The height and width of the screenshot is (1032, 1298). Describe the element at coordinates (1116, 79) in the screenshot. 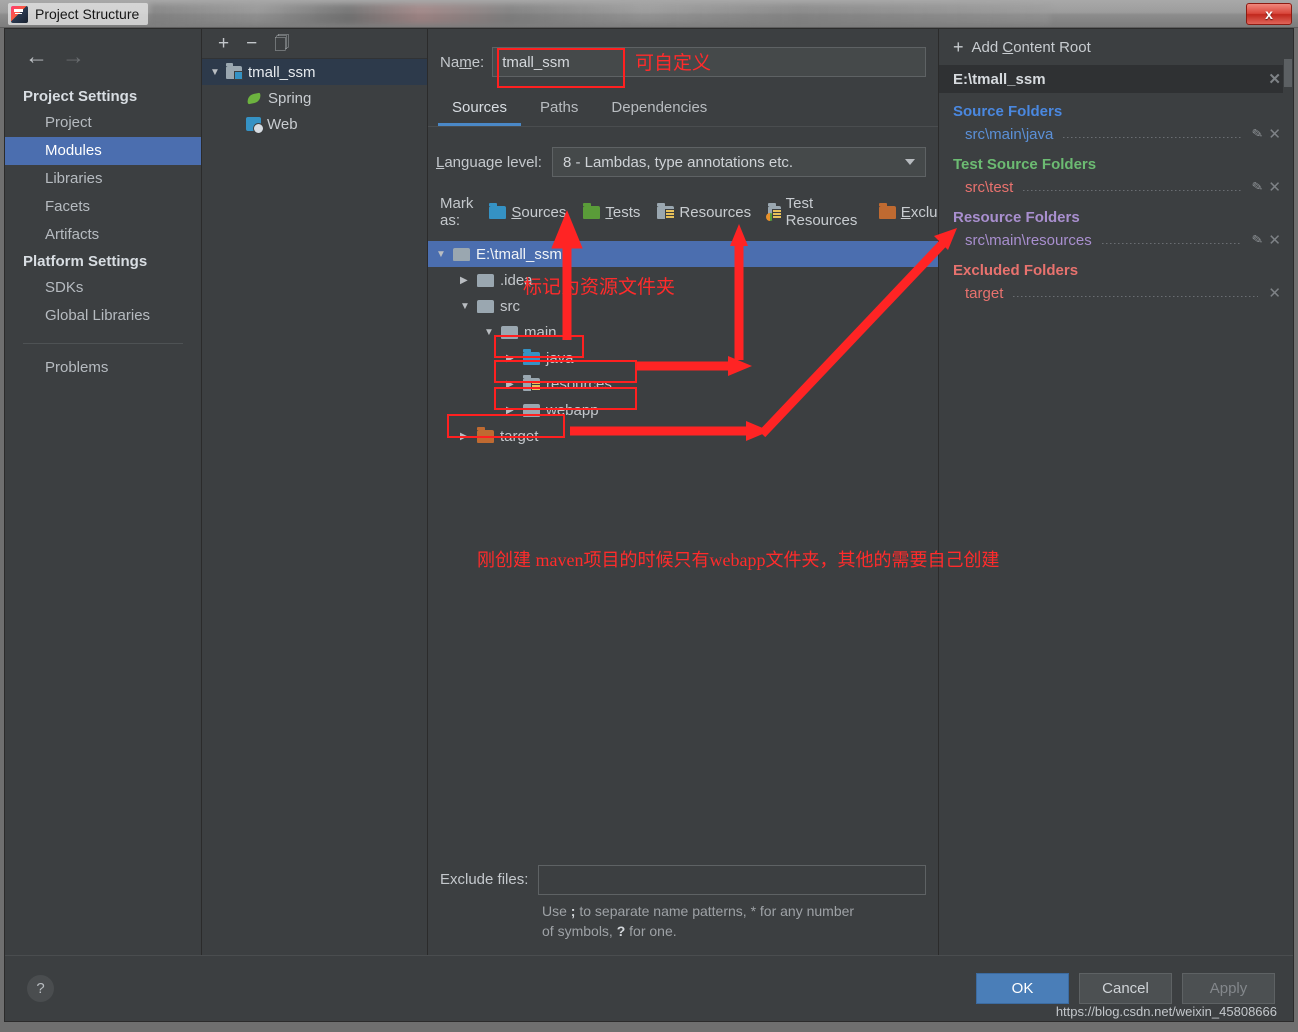

I see `content-root-header: E:\tmall_ssm ✕` at that location.